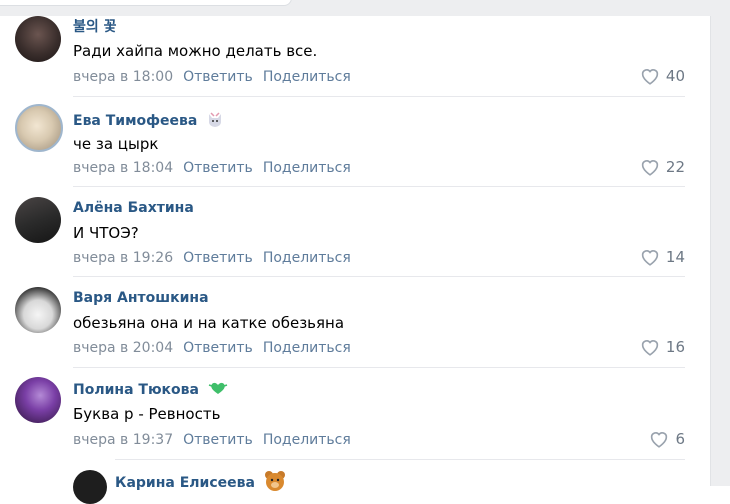  I want to click on like-count: 16, so click(675, 347).